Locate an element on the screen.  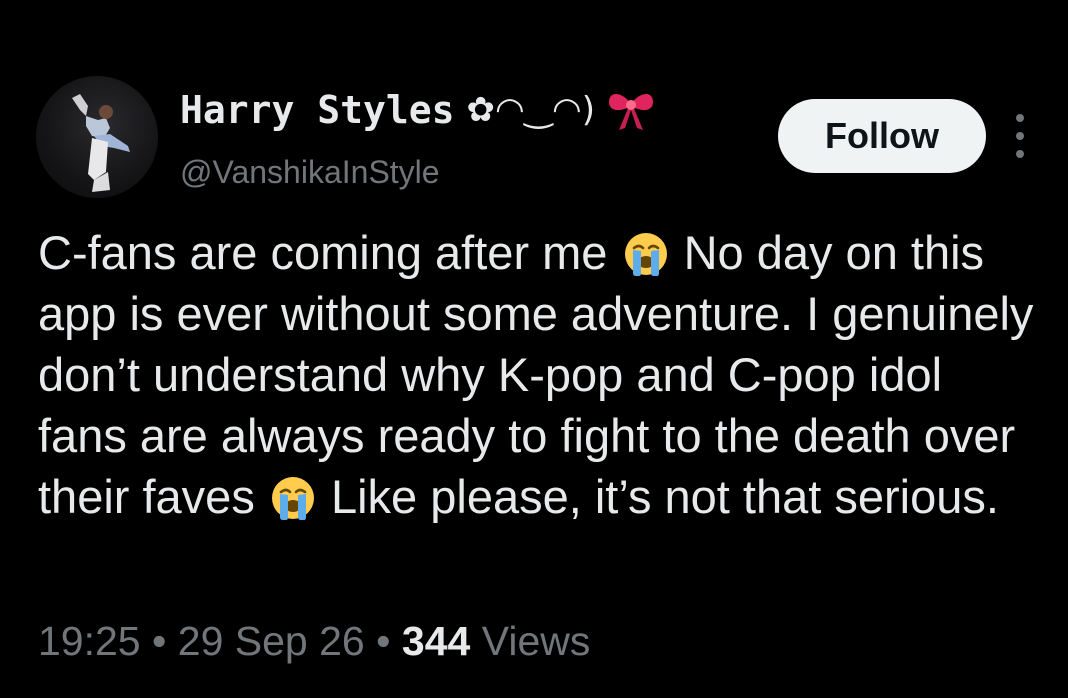
tweet-text-segment: Like please, it’s not that serious. is located at coordinates (664, 496).